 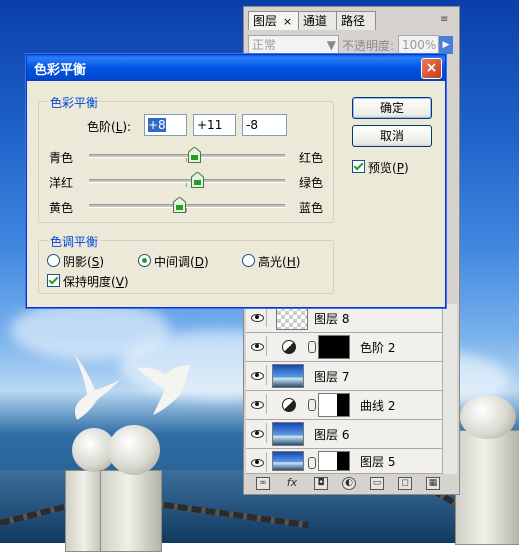 I want to click on slider-right-label: 蓝色, so click(x=311, y=208).